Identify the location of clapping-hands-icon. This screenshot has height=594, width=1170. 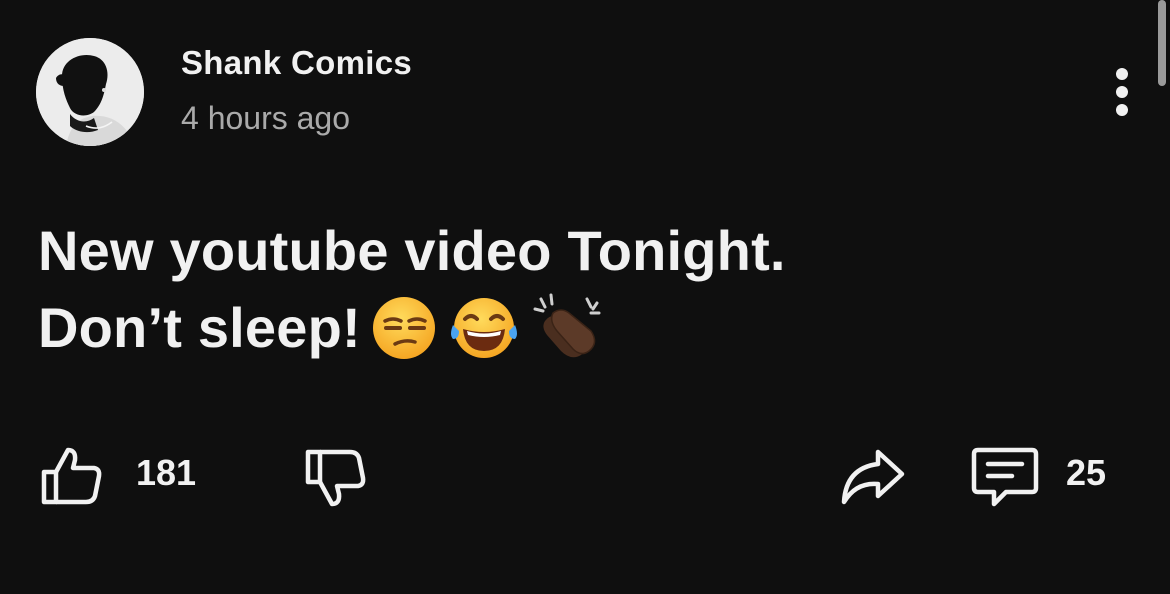
(567, 325).